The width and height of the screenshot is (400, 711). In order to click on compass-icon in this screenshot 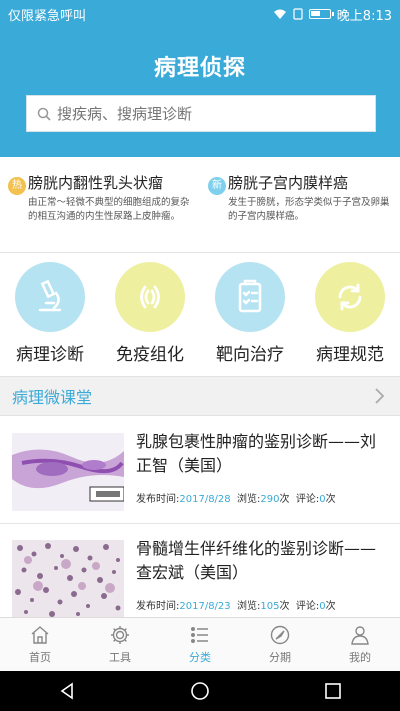, I will do `click(280, 635)`.